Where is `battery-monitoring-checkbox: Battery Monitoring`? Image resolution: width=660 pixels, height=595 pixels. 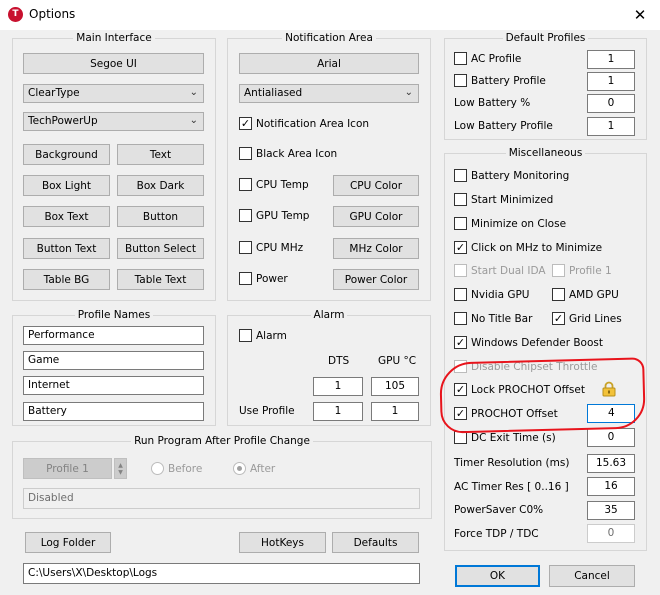 battery-monitoring-checkbox: Battery Monitoring is located at coordinates (511, 175).